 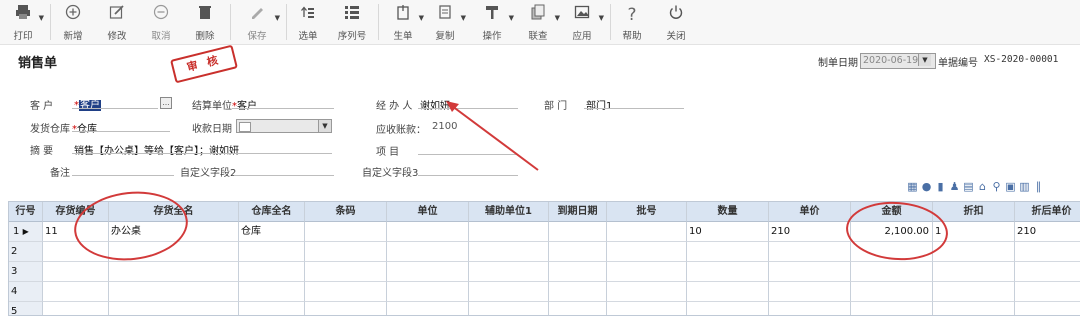 What do you see at coordinates (982, 186) in the screenshot?
I see `home-icon: ⌂` at bounding box center [982, 186].